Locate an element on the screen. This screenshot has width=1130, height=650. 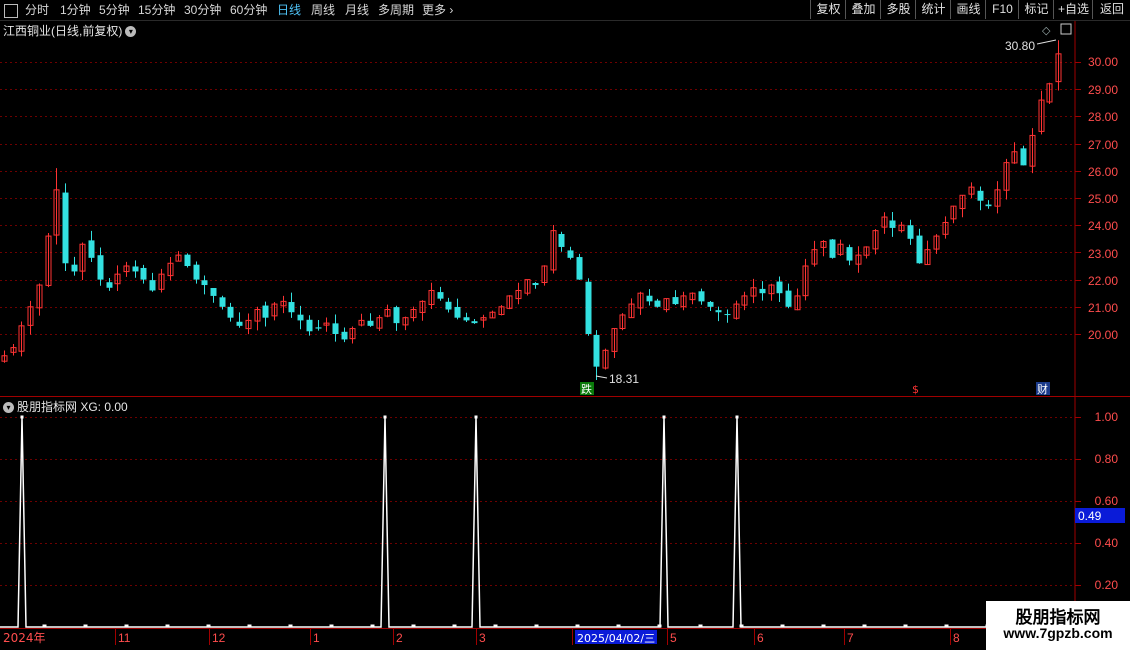
price-tick: 27.00 is located at coordinates (1103, 145).